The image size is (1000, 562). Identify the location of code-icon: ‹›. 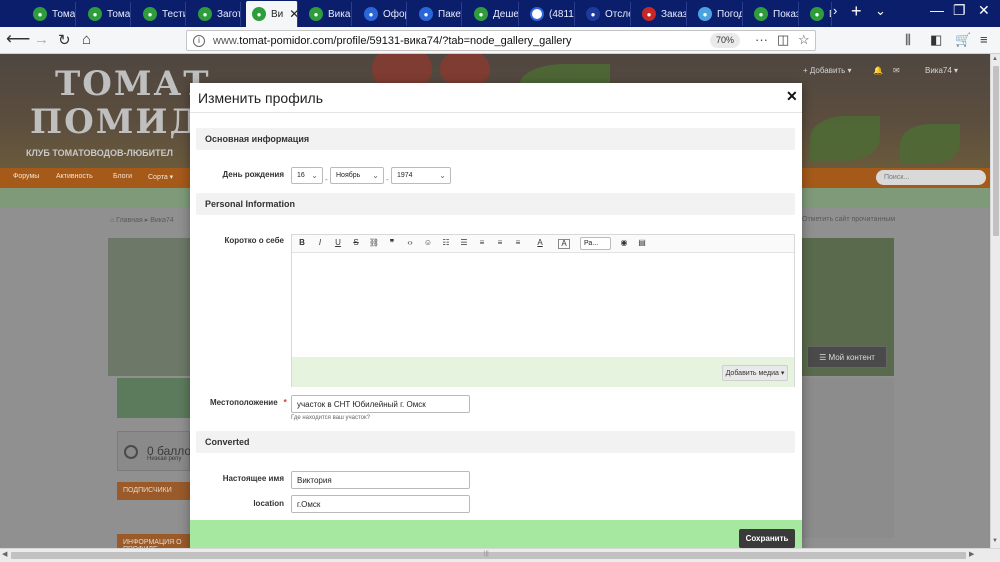
(410, 242).